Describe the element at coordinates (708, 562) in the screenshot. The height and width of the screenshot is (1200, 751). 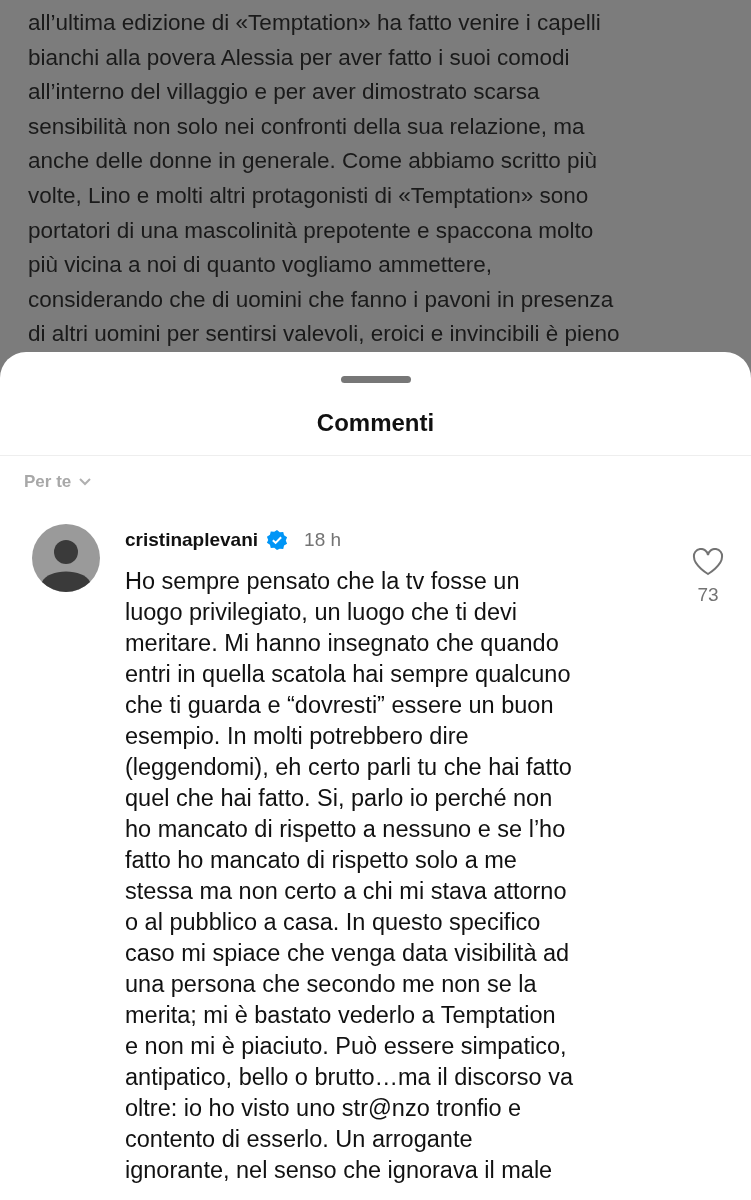
I see `heart-icon` at that location.